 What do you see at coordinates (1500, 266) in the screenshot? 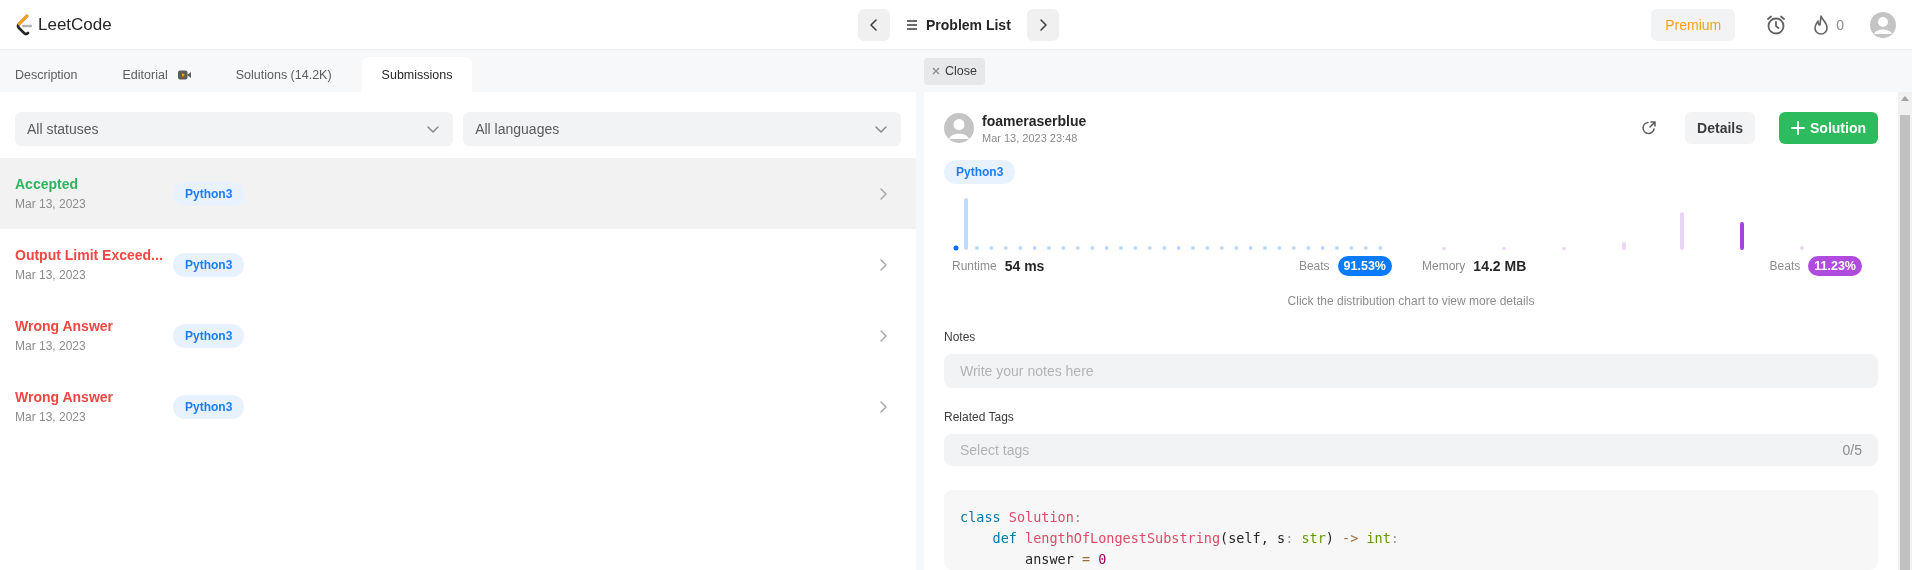
I see `stat-value: 14.2 MB` at bounding box center [1500, 266].